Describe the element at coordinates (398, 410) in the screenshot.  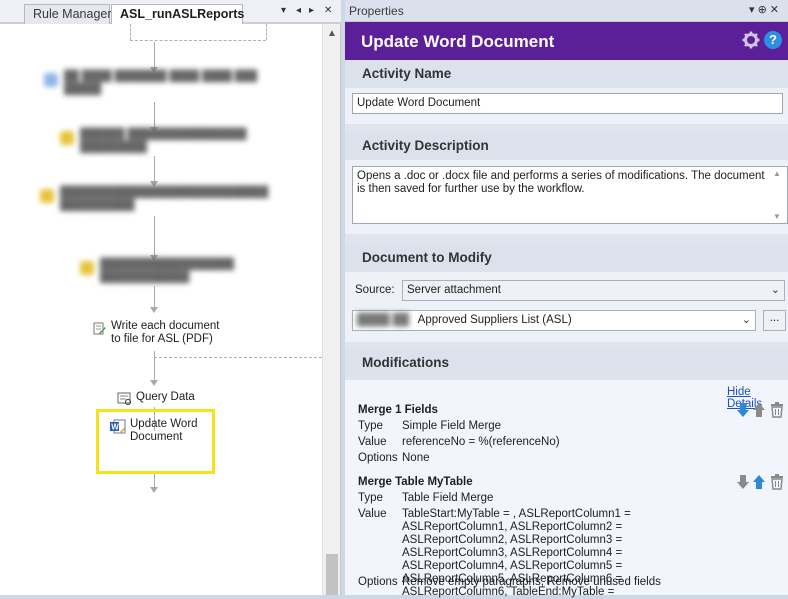
I see `modification-title: Merge 1 Fields` at that location.